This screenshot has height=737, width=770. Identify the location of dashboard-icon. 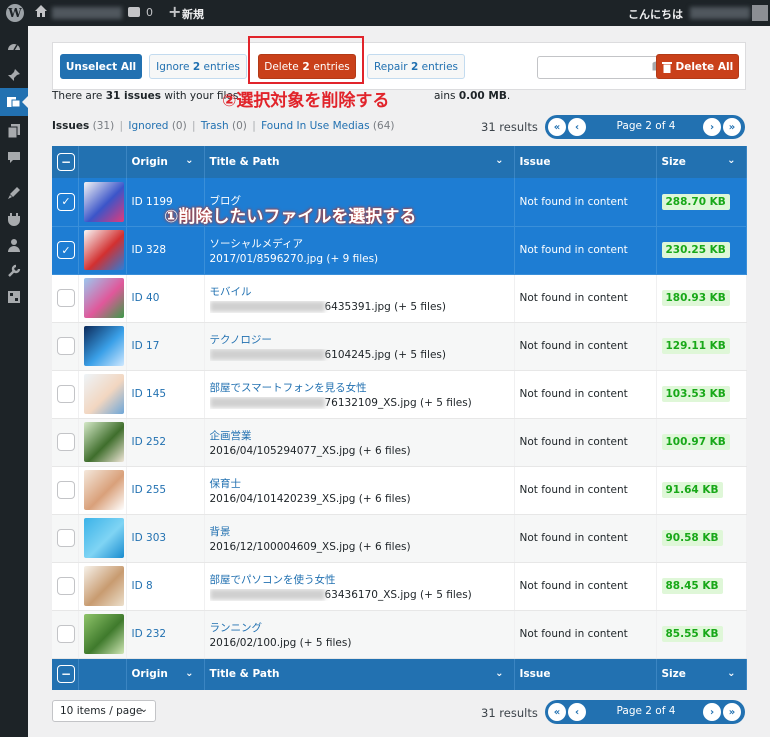
(14, 47).